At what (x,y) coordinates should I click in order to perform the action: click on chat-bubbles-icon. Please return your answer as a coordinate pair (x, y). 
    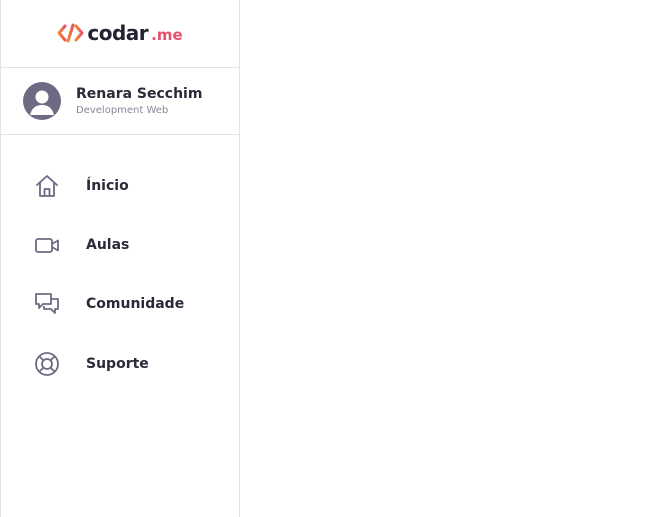
    Looking at the image, I should click on (47, 304).